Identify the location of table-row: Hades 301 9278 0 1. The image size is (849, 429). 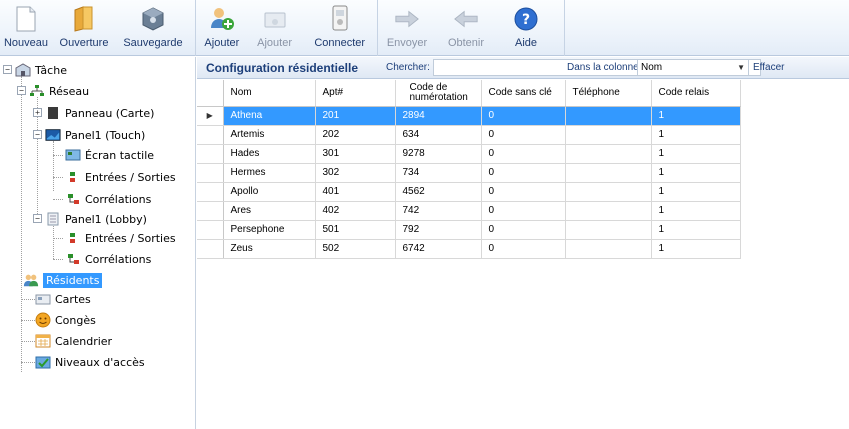
(469, 154).